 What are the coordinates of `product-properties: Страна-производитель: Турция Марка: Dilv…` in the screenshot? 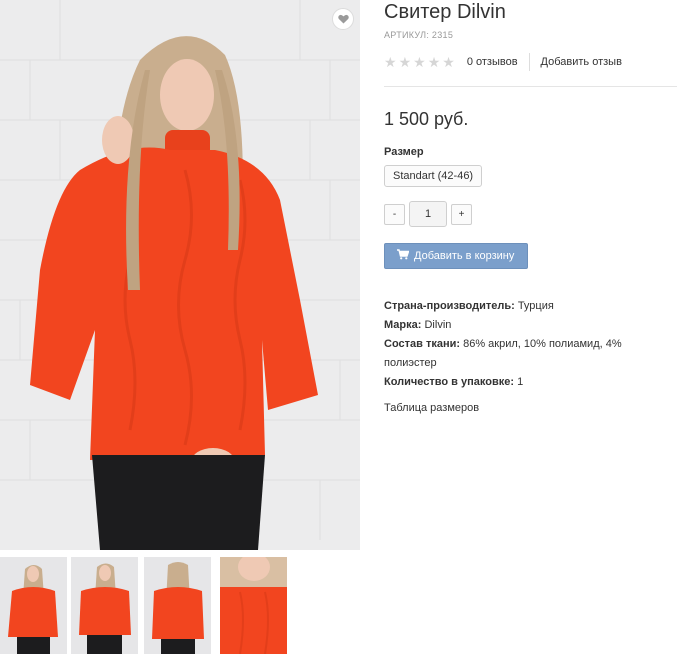 It's located at (530, 344).